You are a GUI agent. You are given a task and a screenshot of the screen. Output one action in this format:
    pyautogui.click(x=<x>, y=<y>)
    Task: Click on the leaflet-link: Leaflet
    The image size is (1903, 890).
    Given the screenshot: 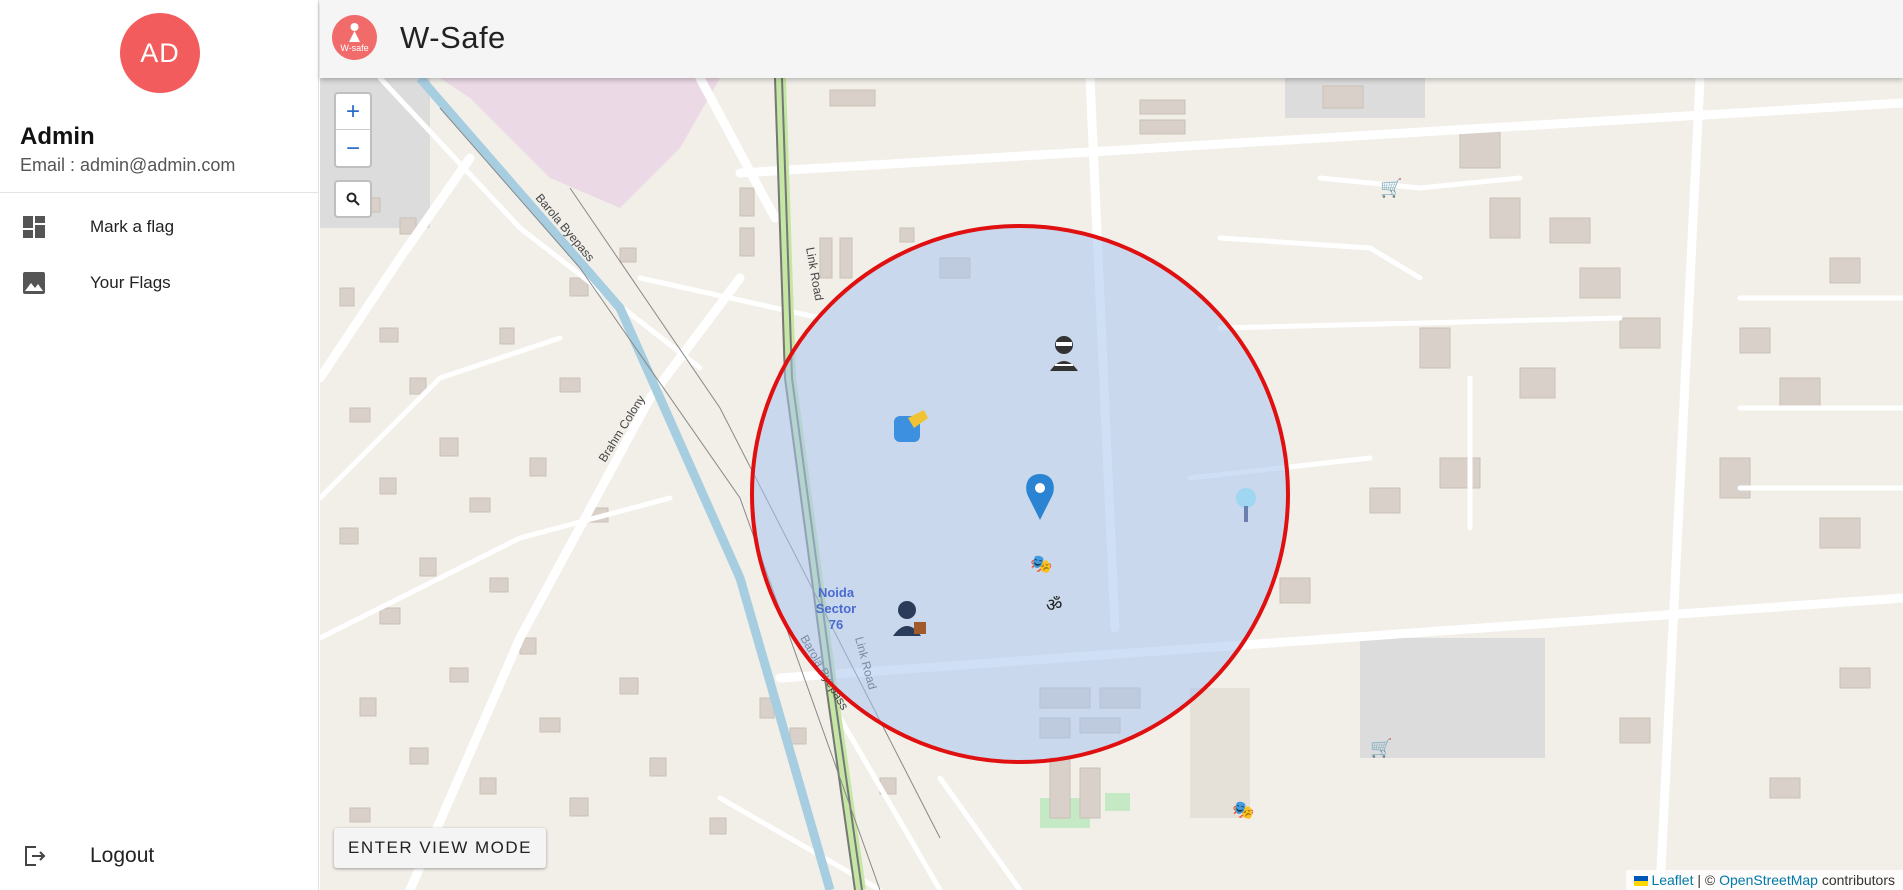 What is the action you would take?
    pyautogui.click(x=1672, y=880)
    